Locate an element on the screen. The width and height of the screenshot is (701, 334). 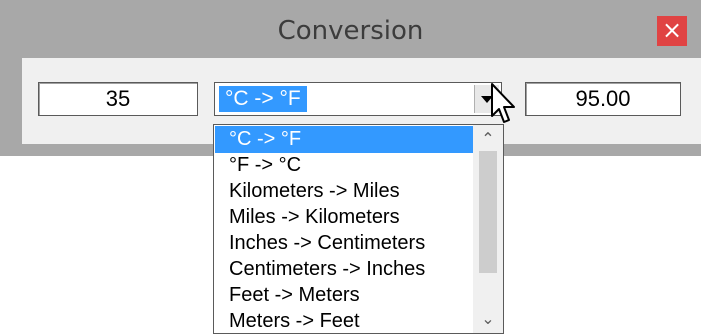
list-item: Kilometers -> Miles is located at coordinates (344, 191).